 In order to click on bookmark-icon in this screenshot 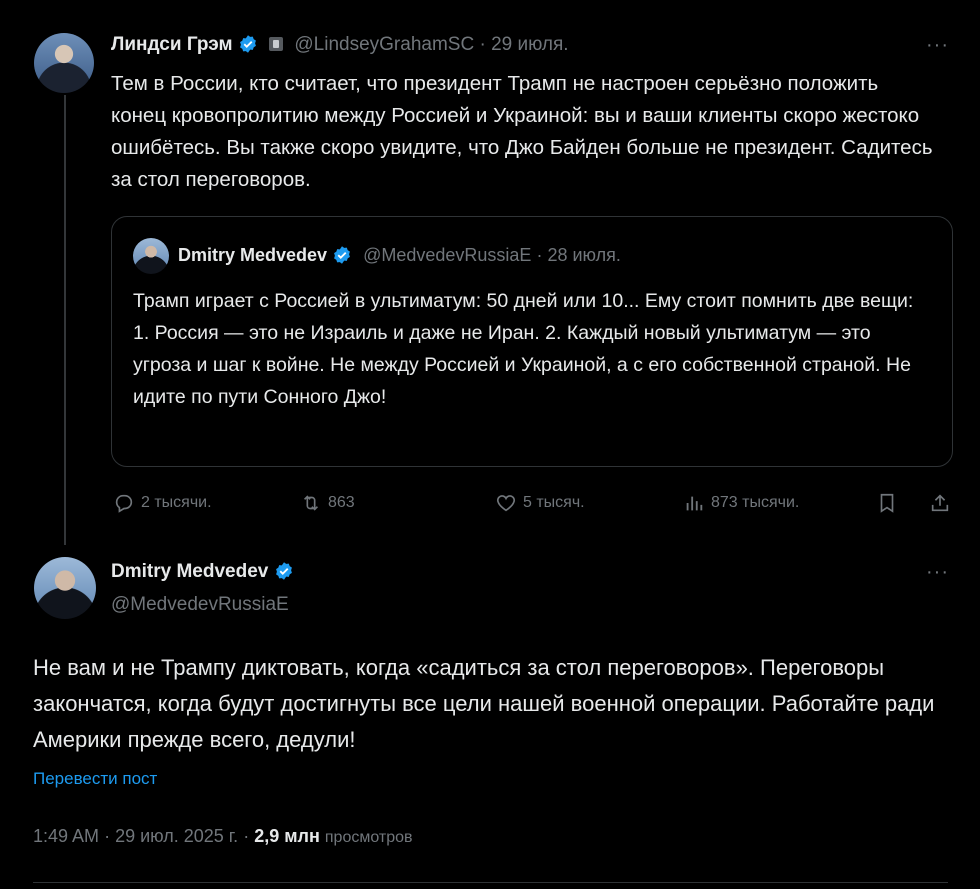, I will do `click(887, 503)`.